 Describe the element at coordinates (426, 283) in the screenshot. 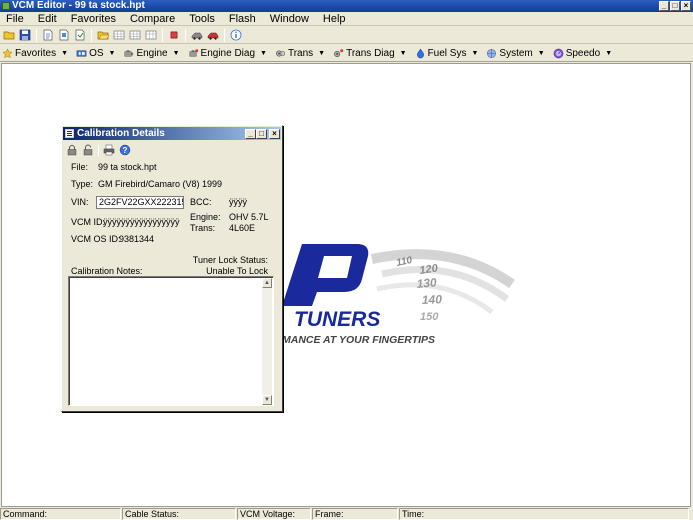

I see `speedo-number: 130` at that location.